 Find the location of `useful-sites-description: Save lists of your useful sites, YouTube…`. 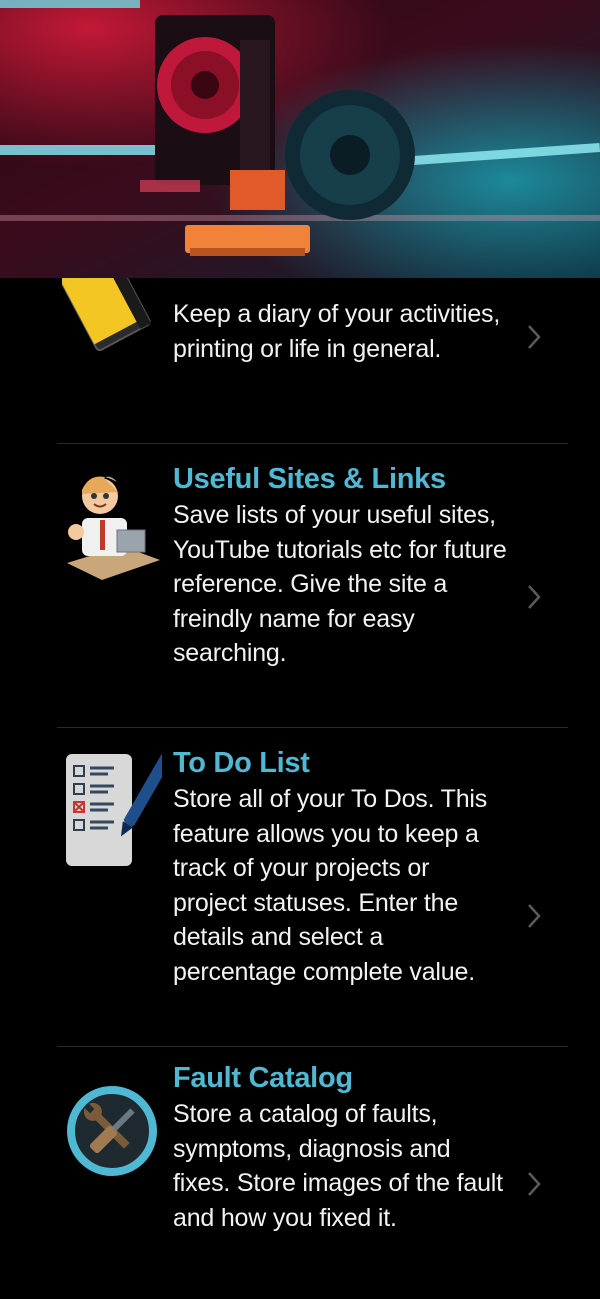

useful-sites-description: Save lists of your useful sites, YouTube… is located at coordinates (340, 584).